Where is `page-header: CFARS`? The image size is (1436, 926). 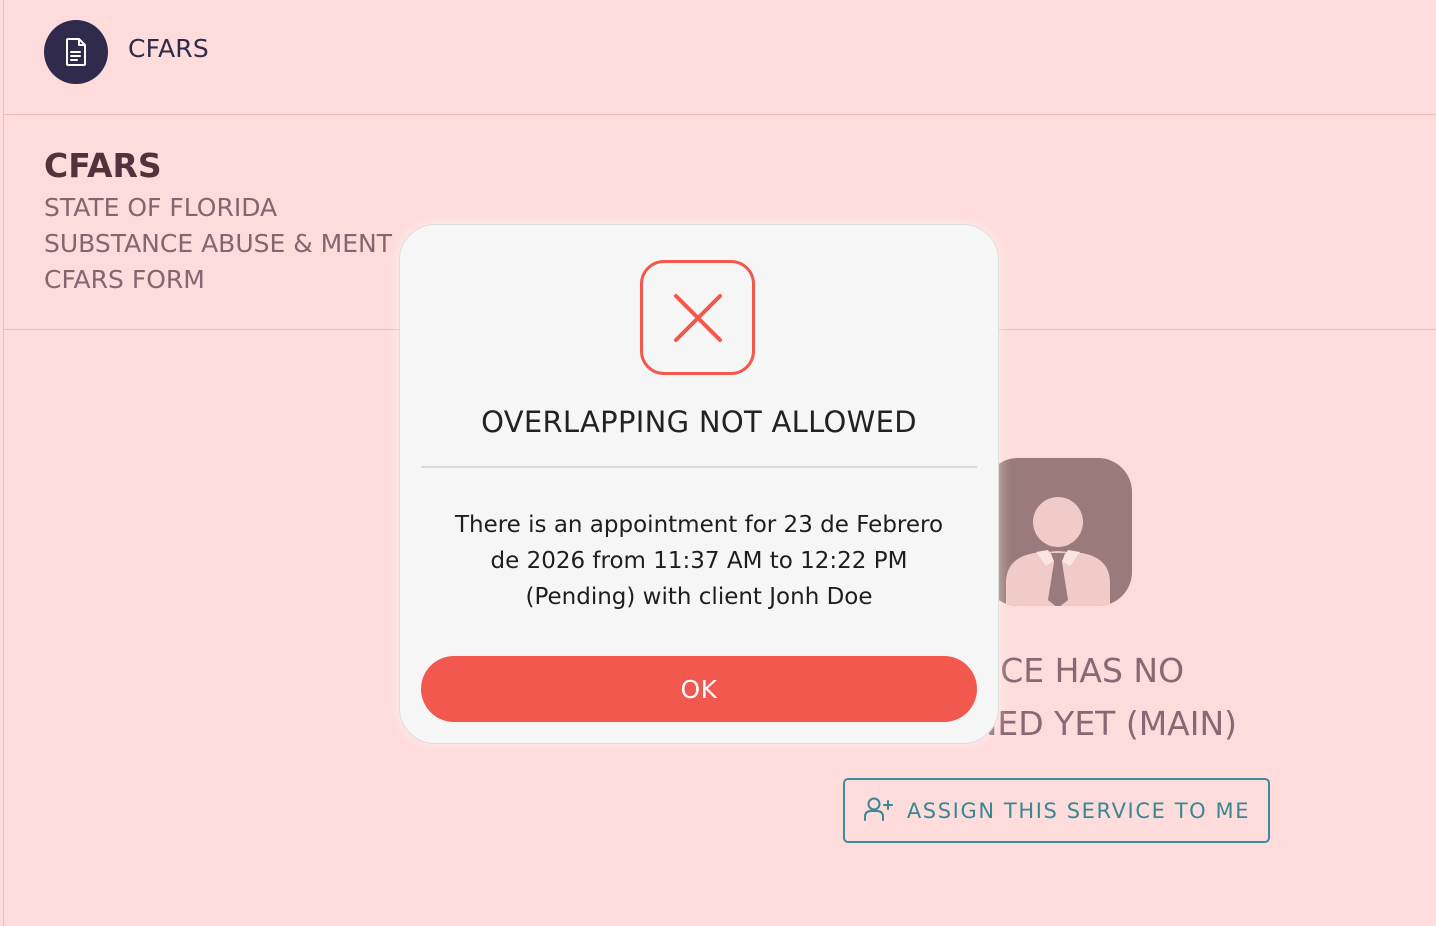
page-header: CFARS is located at coordinates (720, 57).